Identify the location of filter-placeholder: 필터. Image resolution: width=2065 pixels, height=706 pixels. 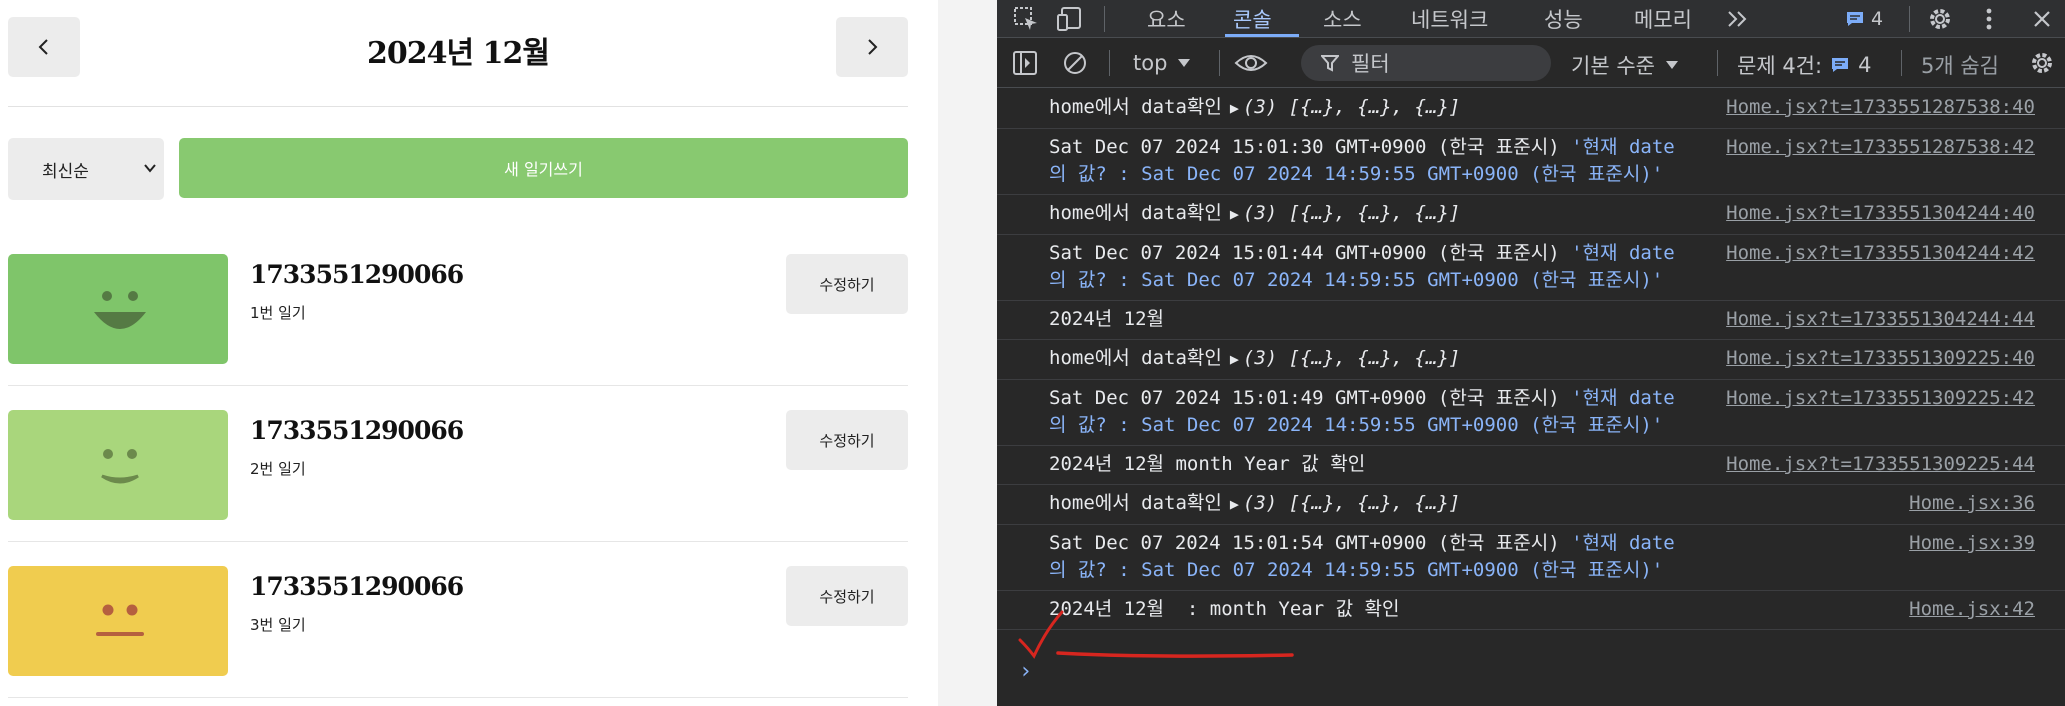
(1370, 64).